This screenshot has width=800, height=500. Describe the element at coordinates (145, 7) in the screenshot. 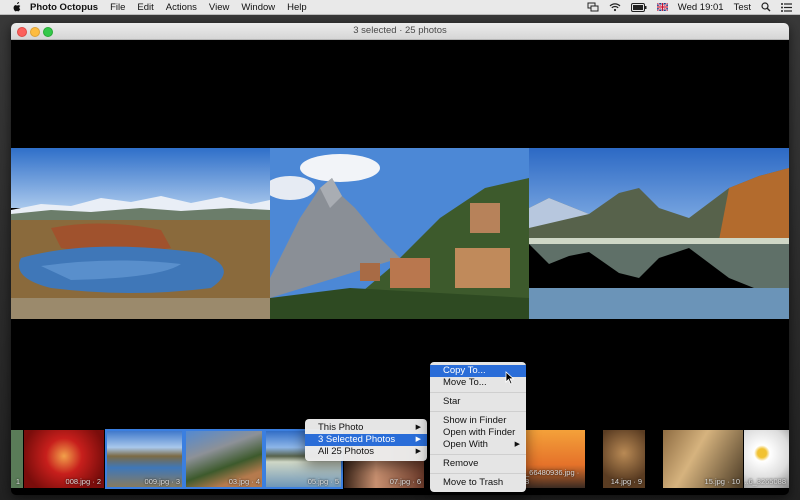

I see `menu-edit: Edit` at that location.